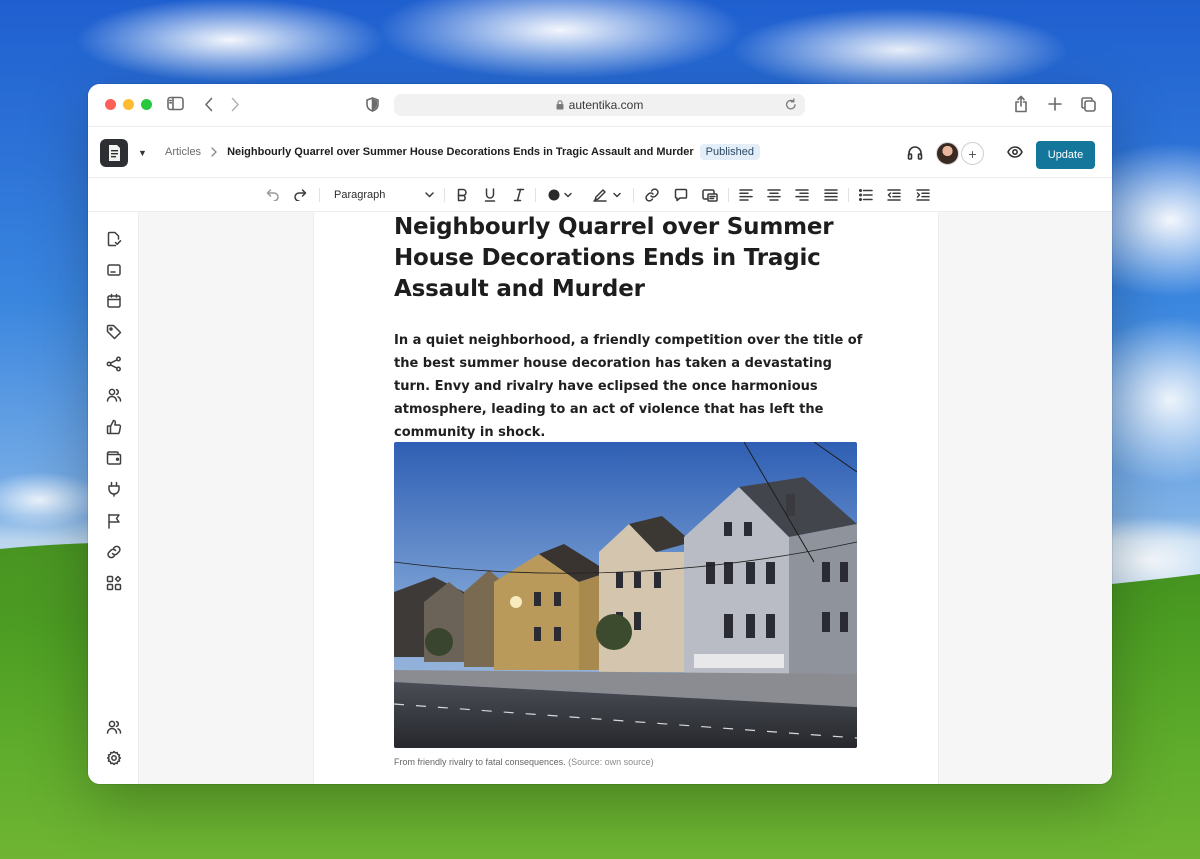 The height and width of the screenshot is (859, 1200). What do you see at coordinates (114, 153) in the screenshot?
I see `app-logo-icon` at bounding box center [114, 153].